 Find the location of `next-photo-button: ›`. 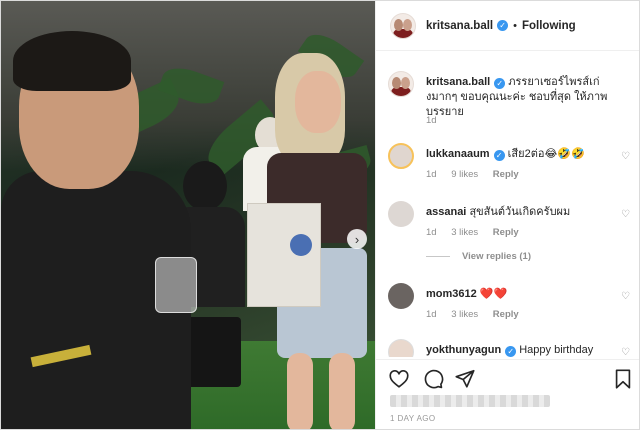

next-photo-button: › is located at coordinates (357, 239).